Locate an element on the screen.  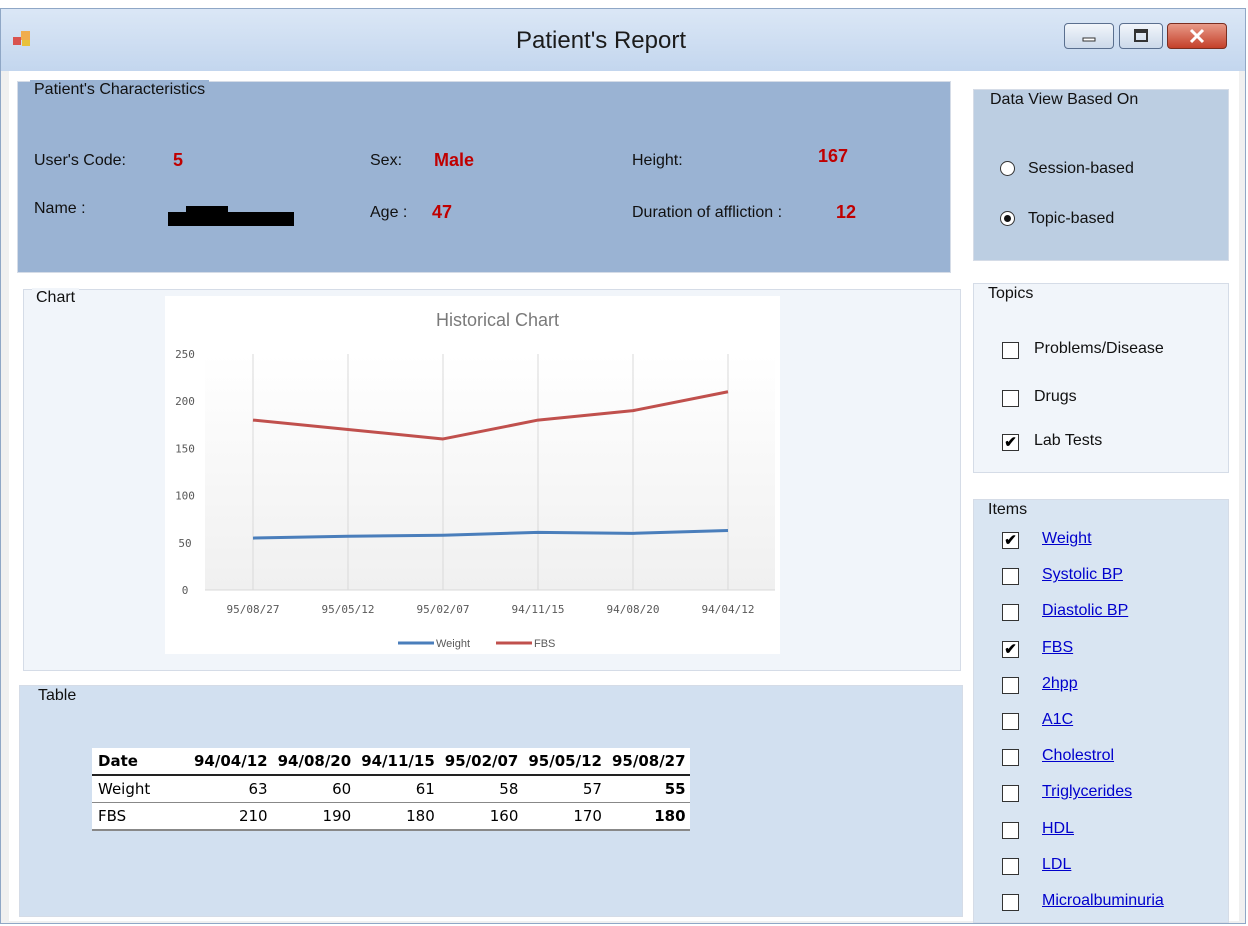
minimize-icon is located at coordinates (1089, 39).